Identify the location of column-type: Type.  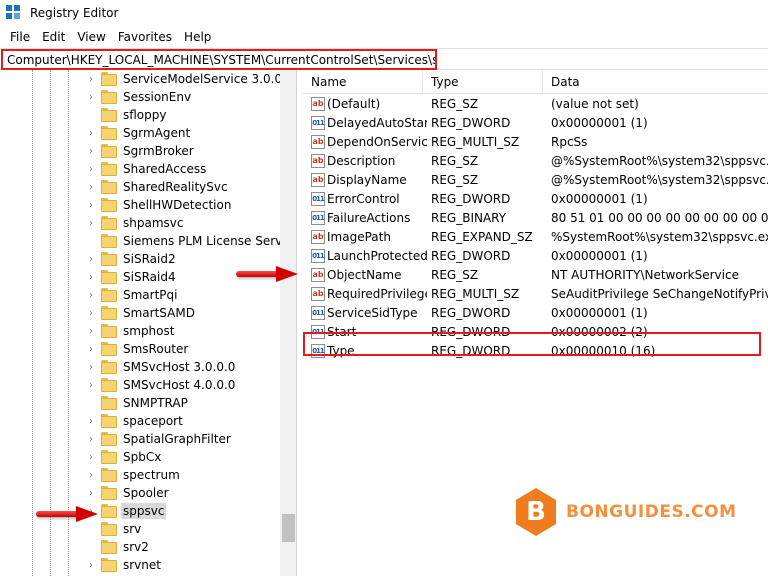
(483, 82).